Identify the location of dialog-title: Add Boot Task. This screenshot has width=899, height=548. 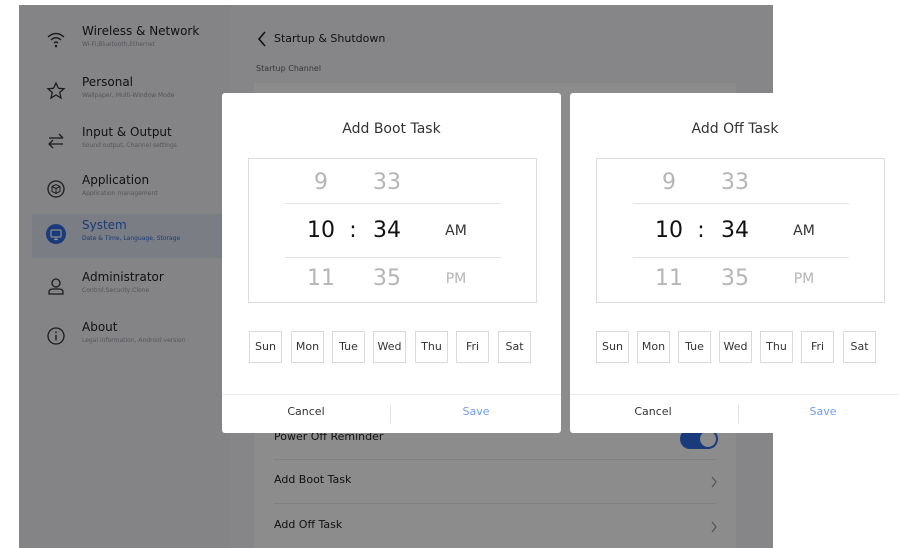
(391, 129).